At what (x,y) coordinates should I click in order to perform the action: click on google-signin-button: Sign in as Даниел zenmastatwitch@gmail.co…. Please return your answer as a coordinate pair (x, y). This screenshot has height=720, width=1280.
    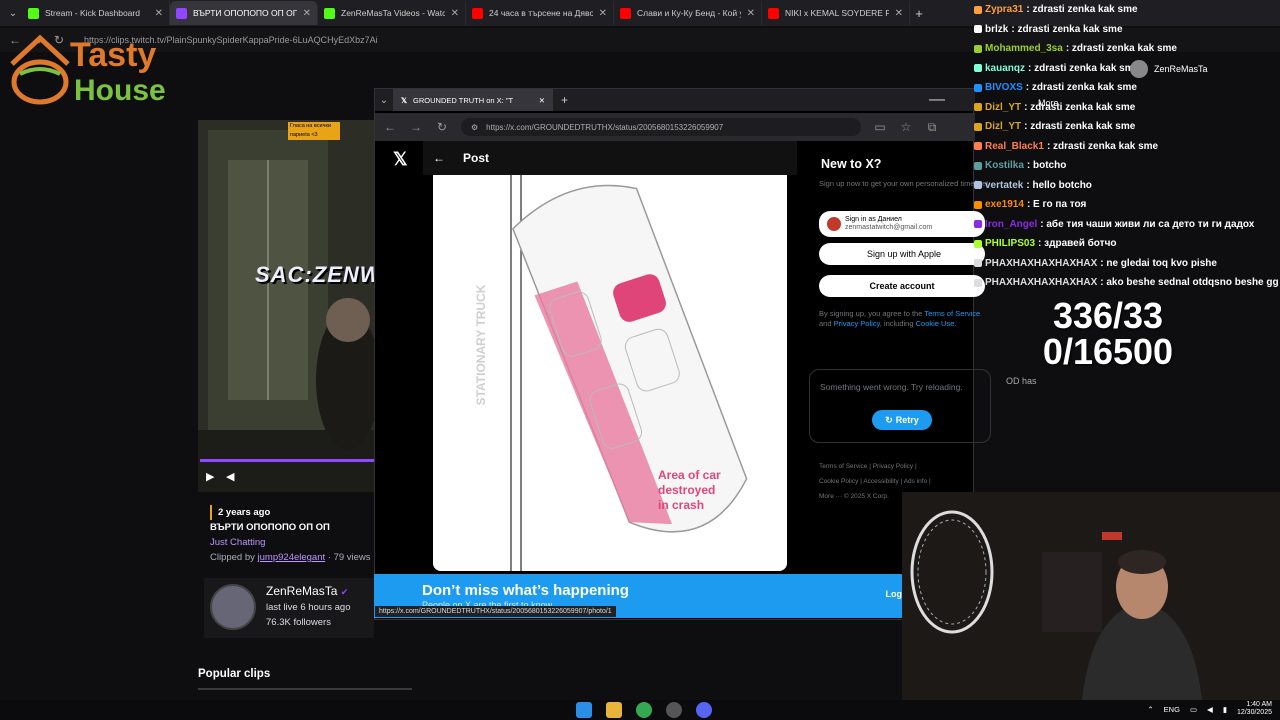
    Looking at the image, I should click on (902, 224).